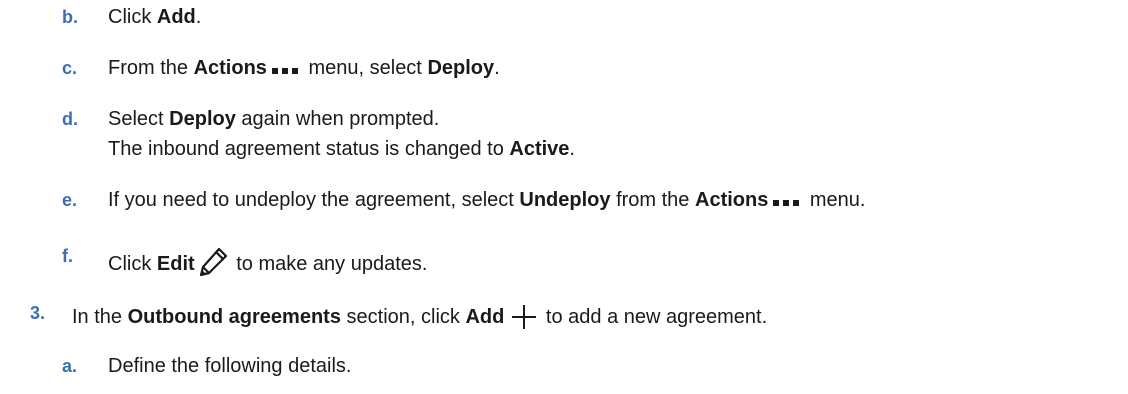 This screenshot has height=394, width=1128. I want to click on step-marker-b: b., so click(70, 17).